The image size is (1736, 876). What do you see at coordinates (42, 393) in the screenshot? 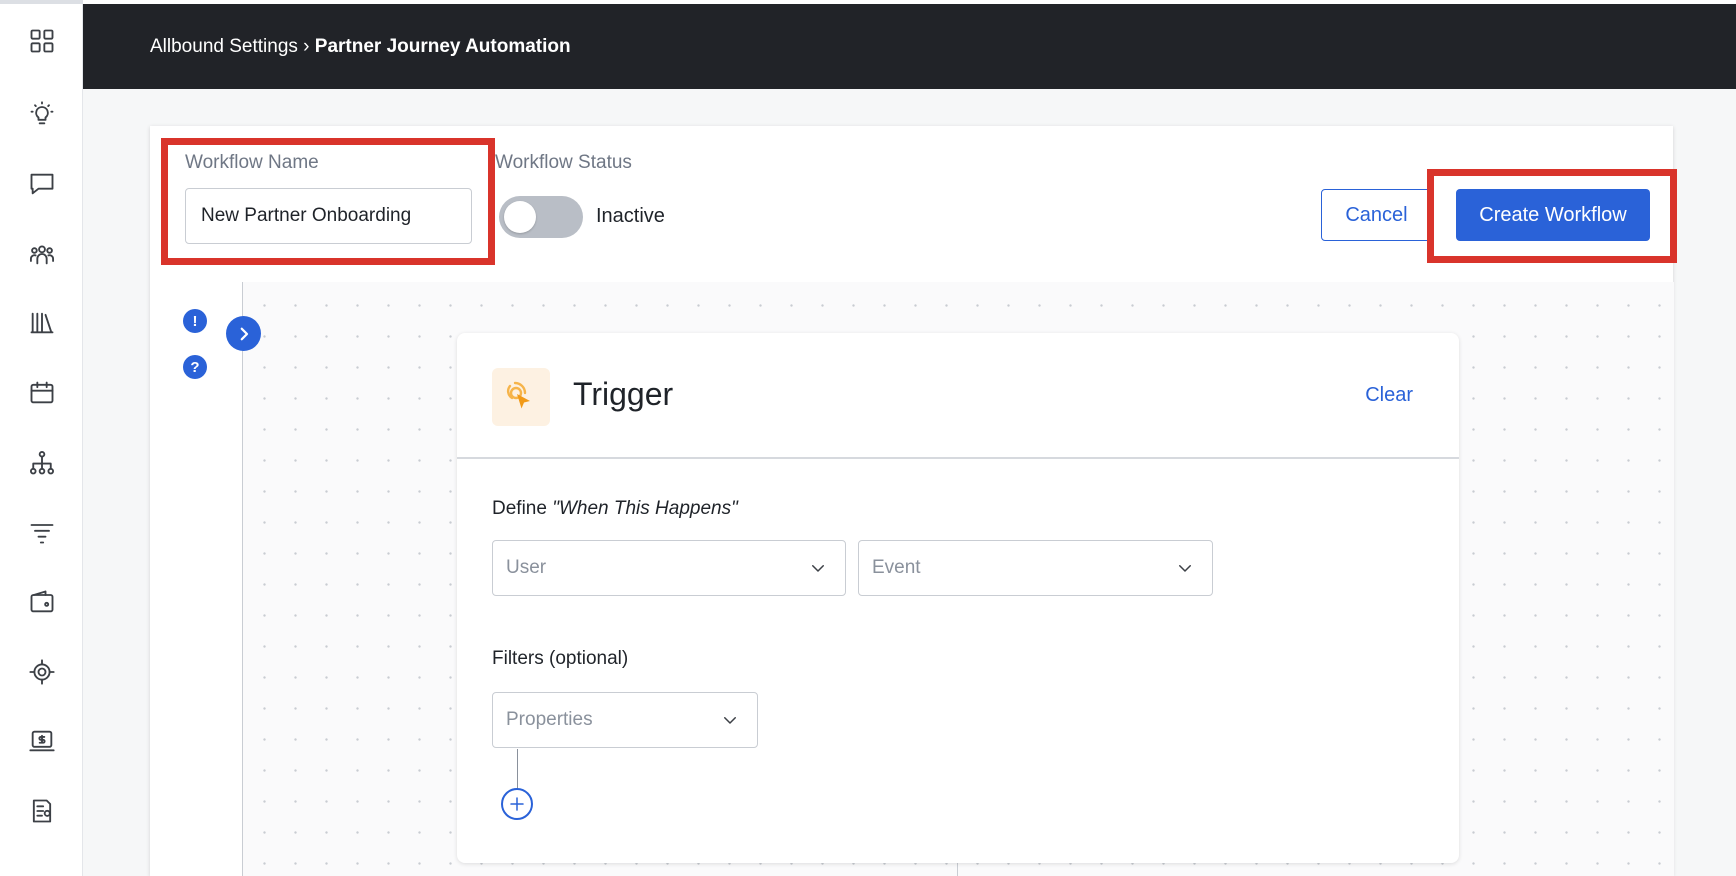
I see `calendar-icon` at bounding box center [42, 393].